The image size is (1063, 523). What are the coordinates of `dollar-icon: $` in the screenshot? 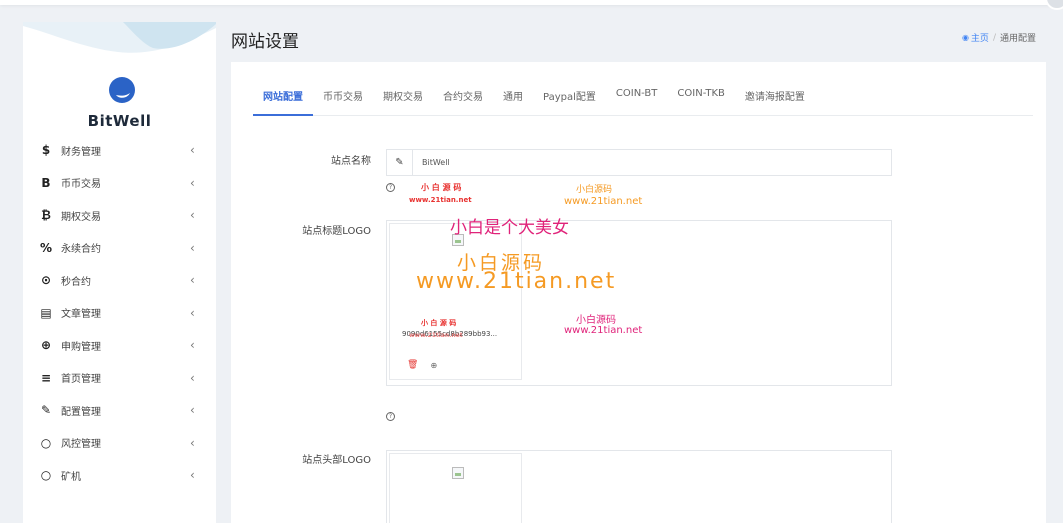 It's located at (46, 150).